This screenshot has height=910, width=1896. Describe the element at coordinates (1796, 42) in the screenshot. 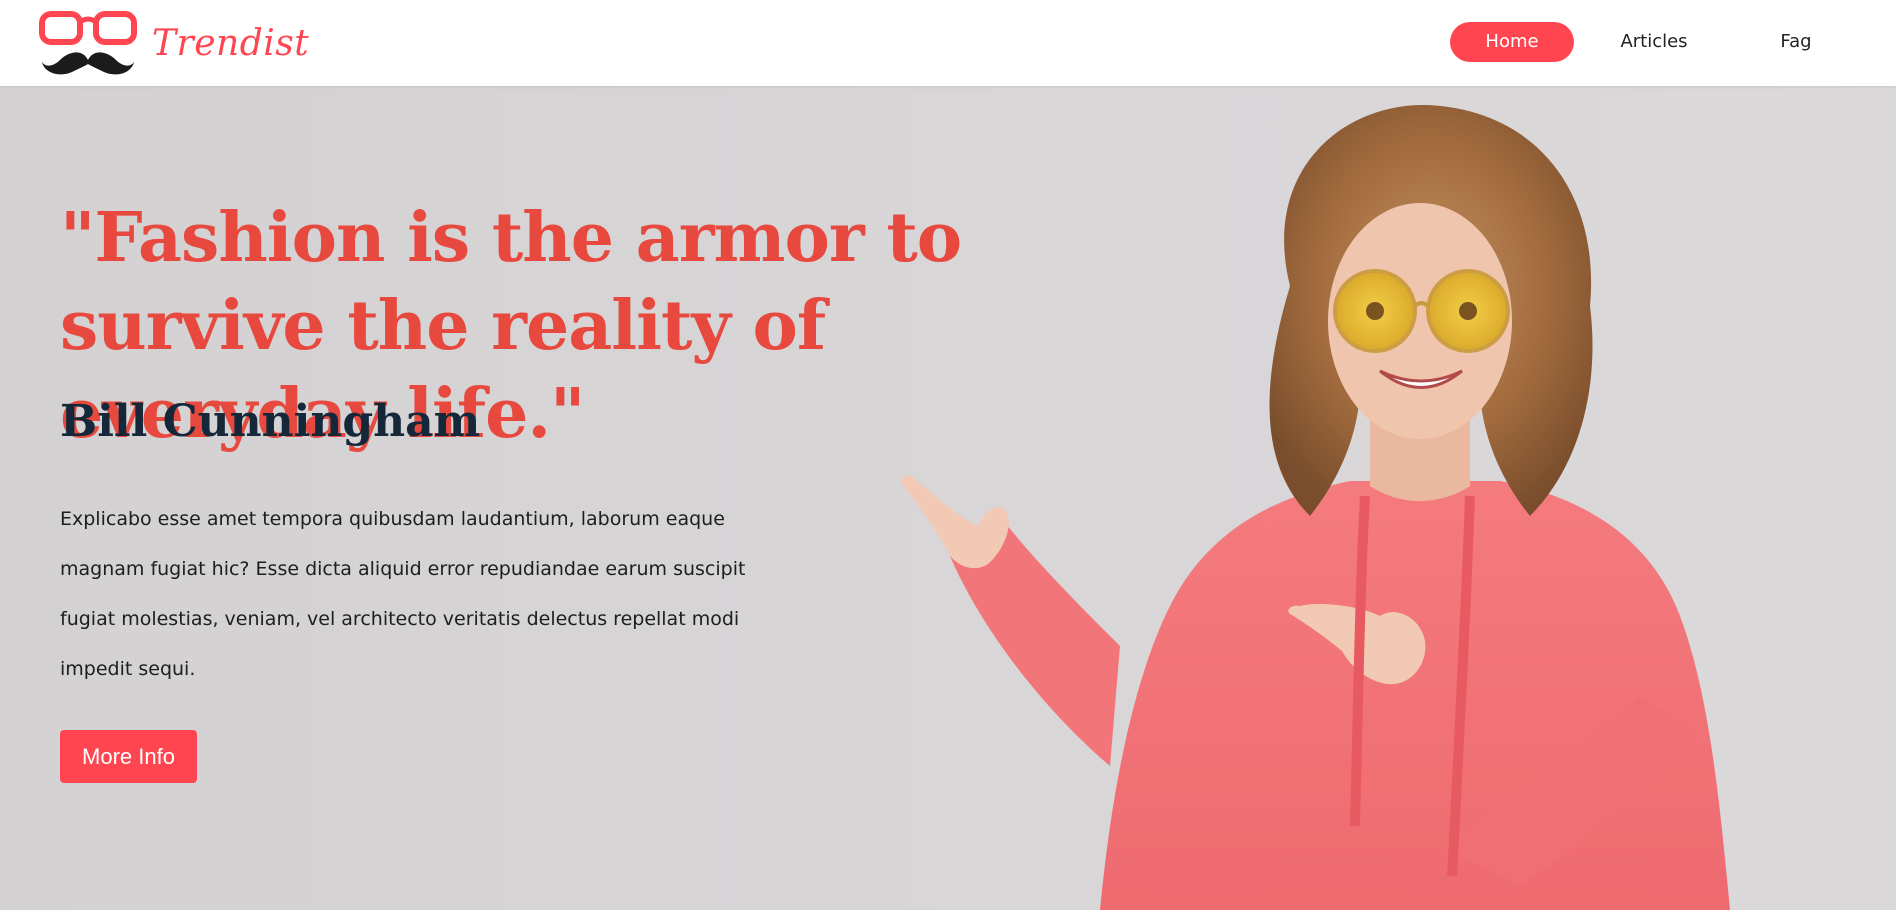

I see `nav-item-faq: Fag` at that location.